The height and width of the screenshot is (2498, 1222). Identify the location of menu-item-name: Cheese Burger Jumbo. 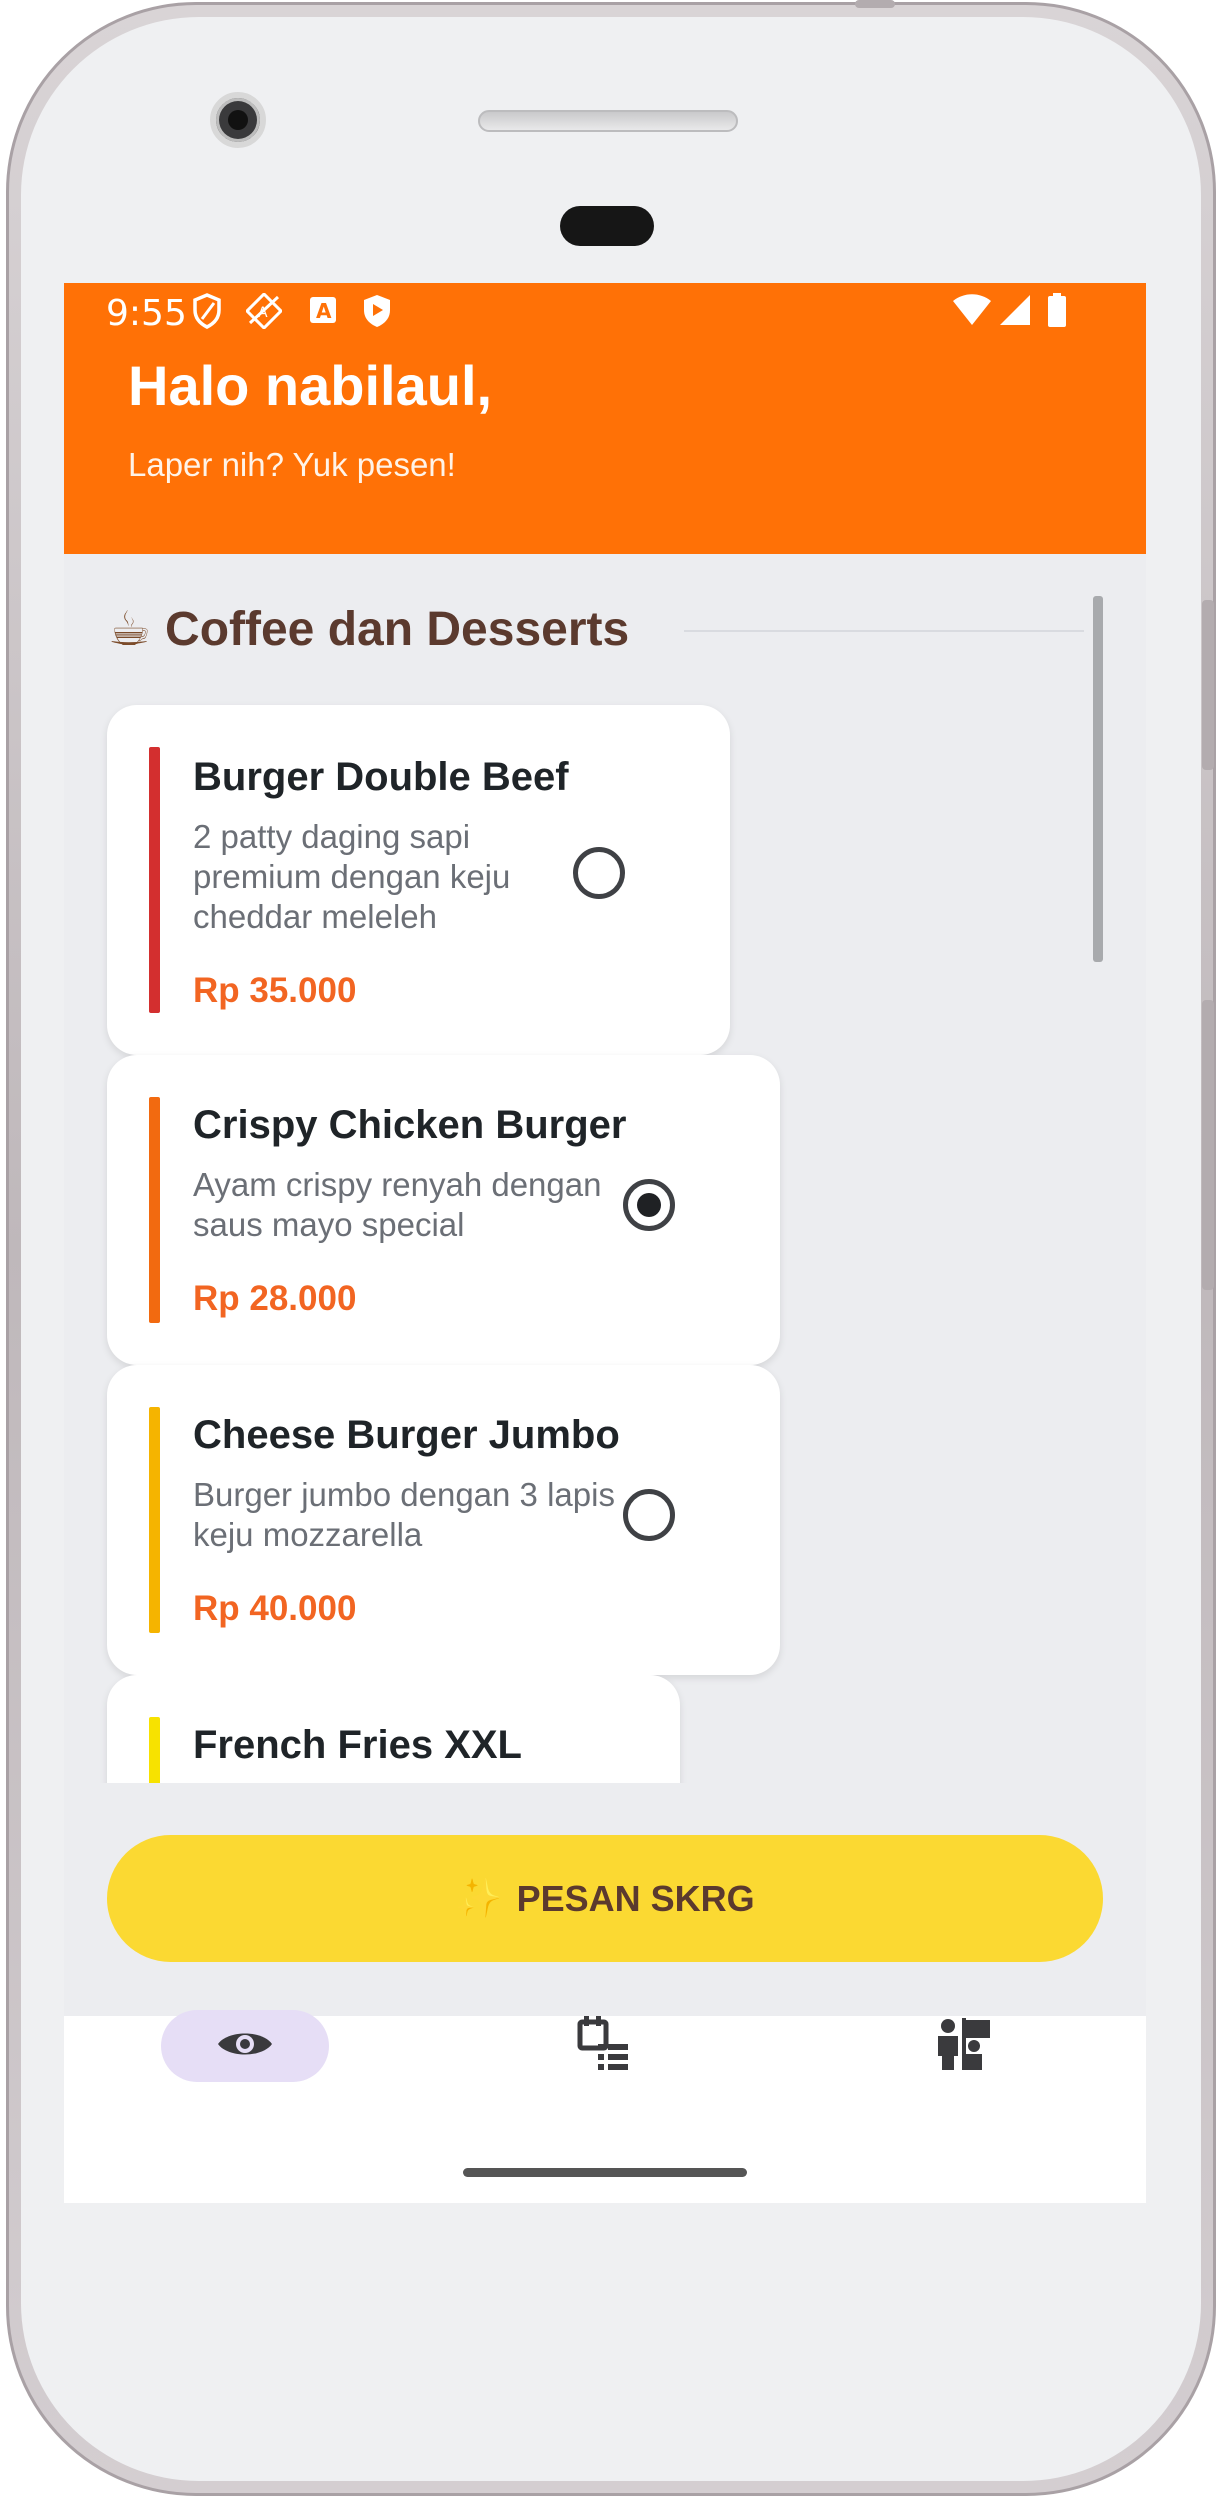
(406, 1435).